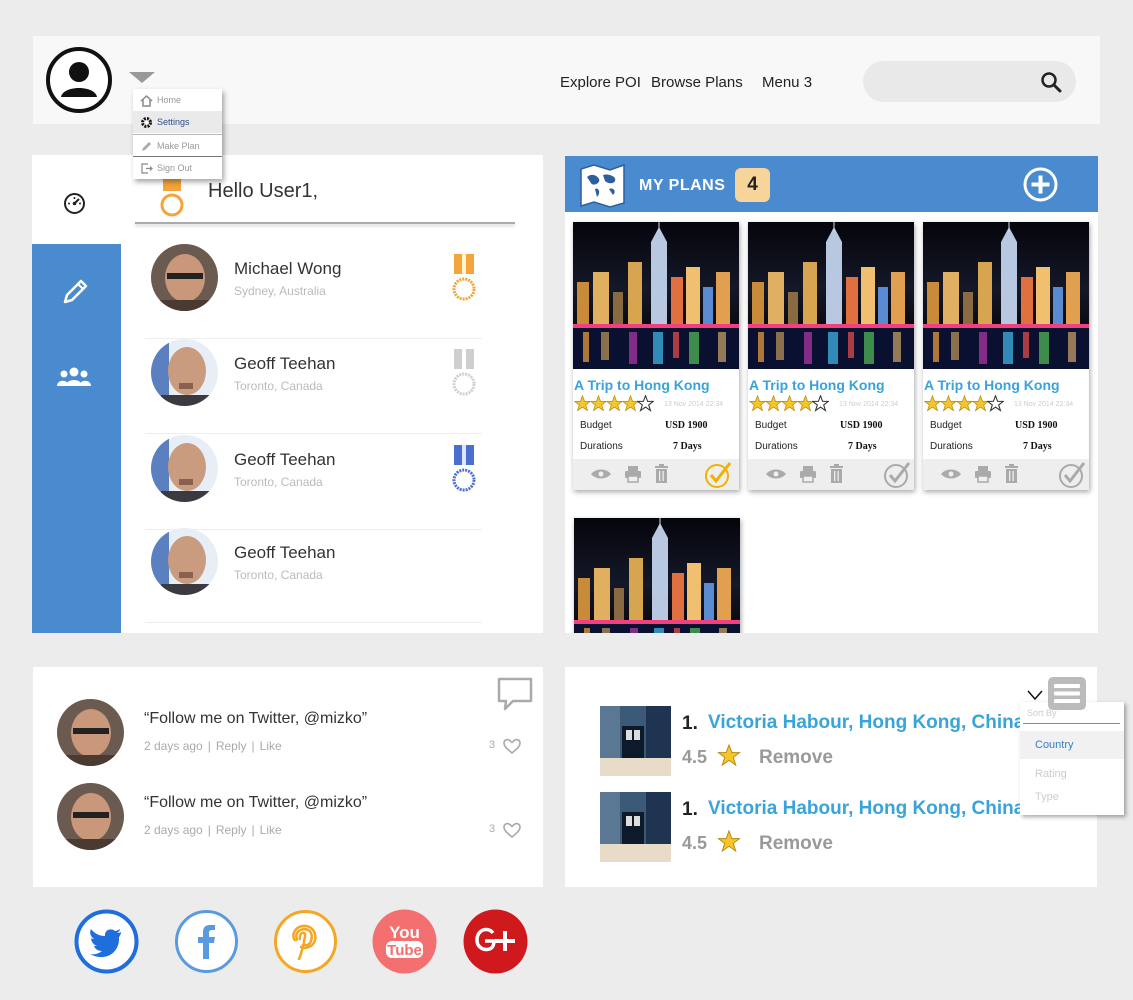 The height and width of the screenshot is (1000, 1133). Describe the element at coordinates (787, 82) in the screenshot. I see `nav-menu-3: Menu 3` at that location.